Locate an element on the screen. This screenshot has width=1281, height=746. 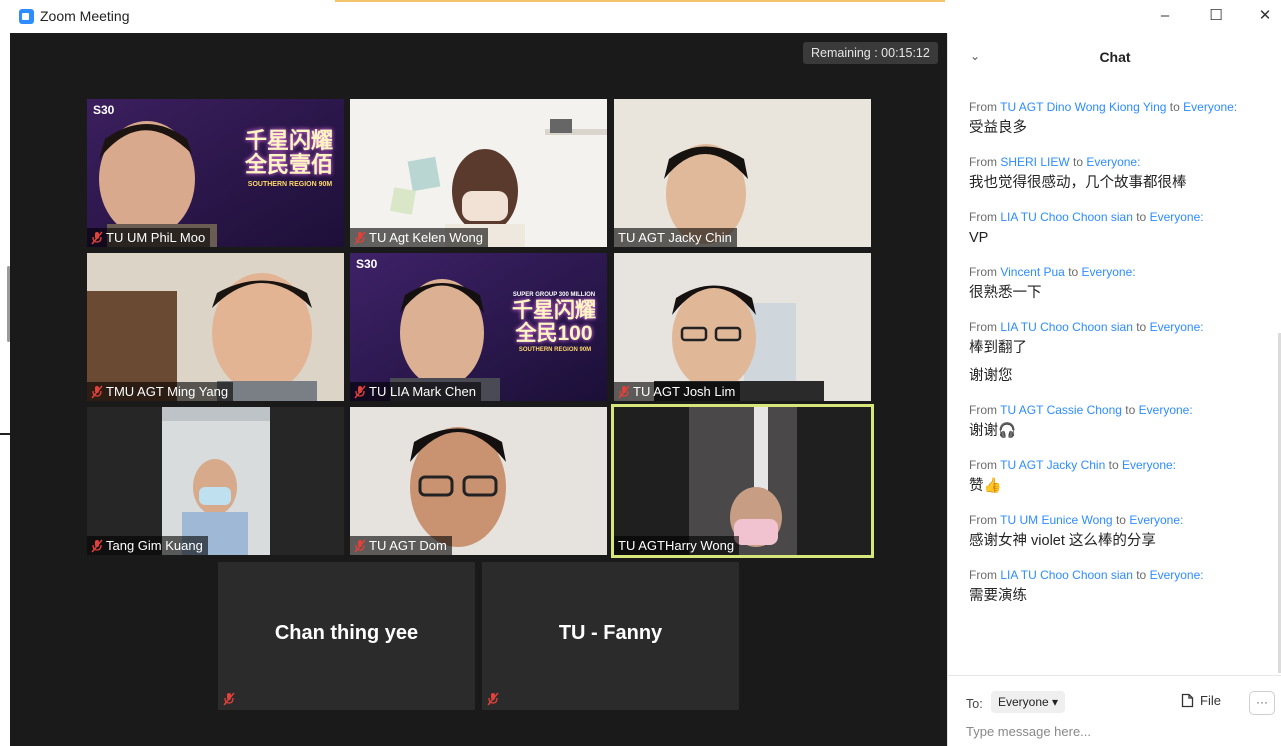
participant-name-label: TU Agt Kelen Wong is located at coordinates (419, 237).